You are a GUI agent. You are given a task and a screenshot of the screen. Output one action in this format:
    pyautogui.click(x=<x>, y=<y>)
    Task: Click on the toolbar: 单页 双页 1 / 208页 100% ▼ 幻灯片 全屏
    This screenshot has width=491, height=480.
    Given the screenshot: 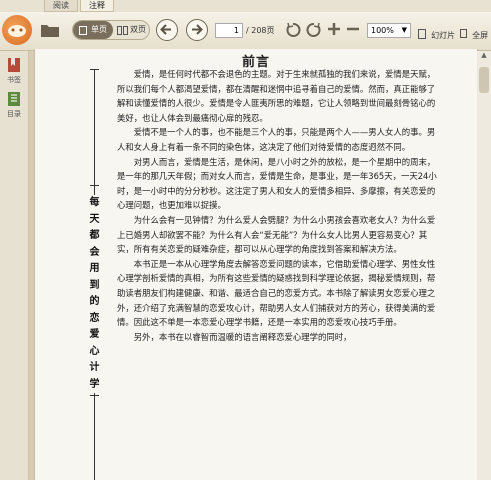 What is the action you would take?
    pyautogui.click(x=245, y=31)
    